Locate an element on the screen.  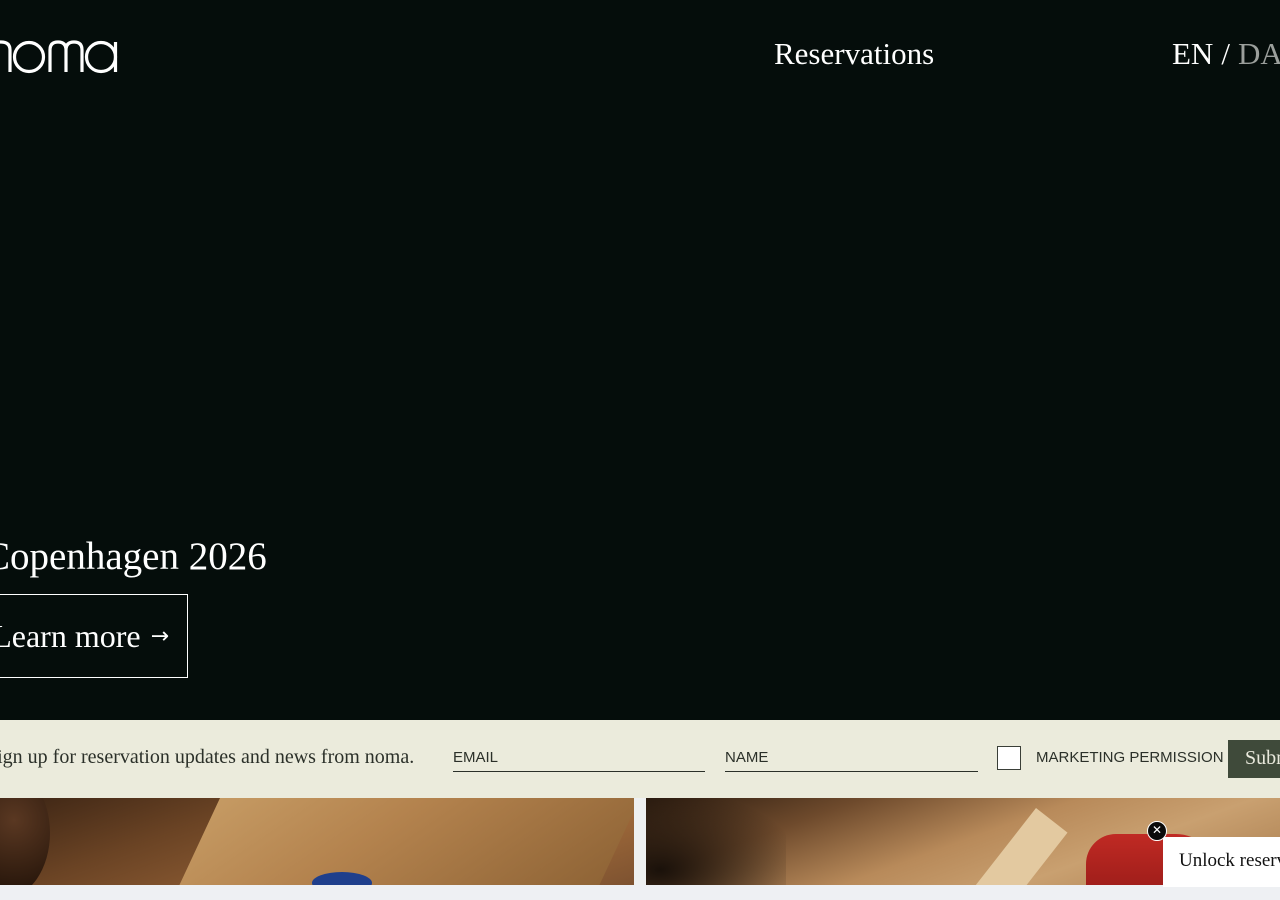
nav-reservations-link: Reservations is located at coordinates (854, 54).